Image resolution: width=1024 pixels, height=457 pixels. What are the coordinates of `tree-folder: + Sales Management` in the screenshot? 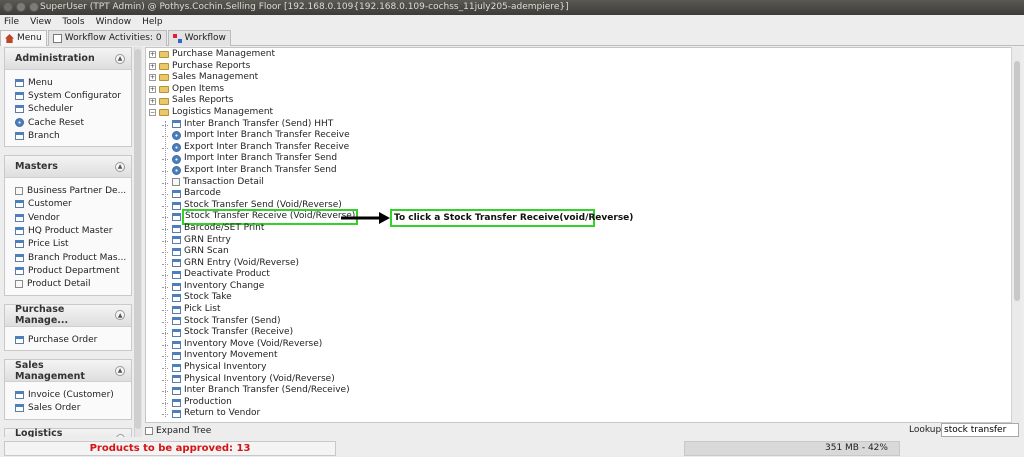 It's located at (579, 78).